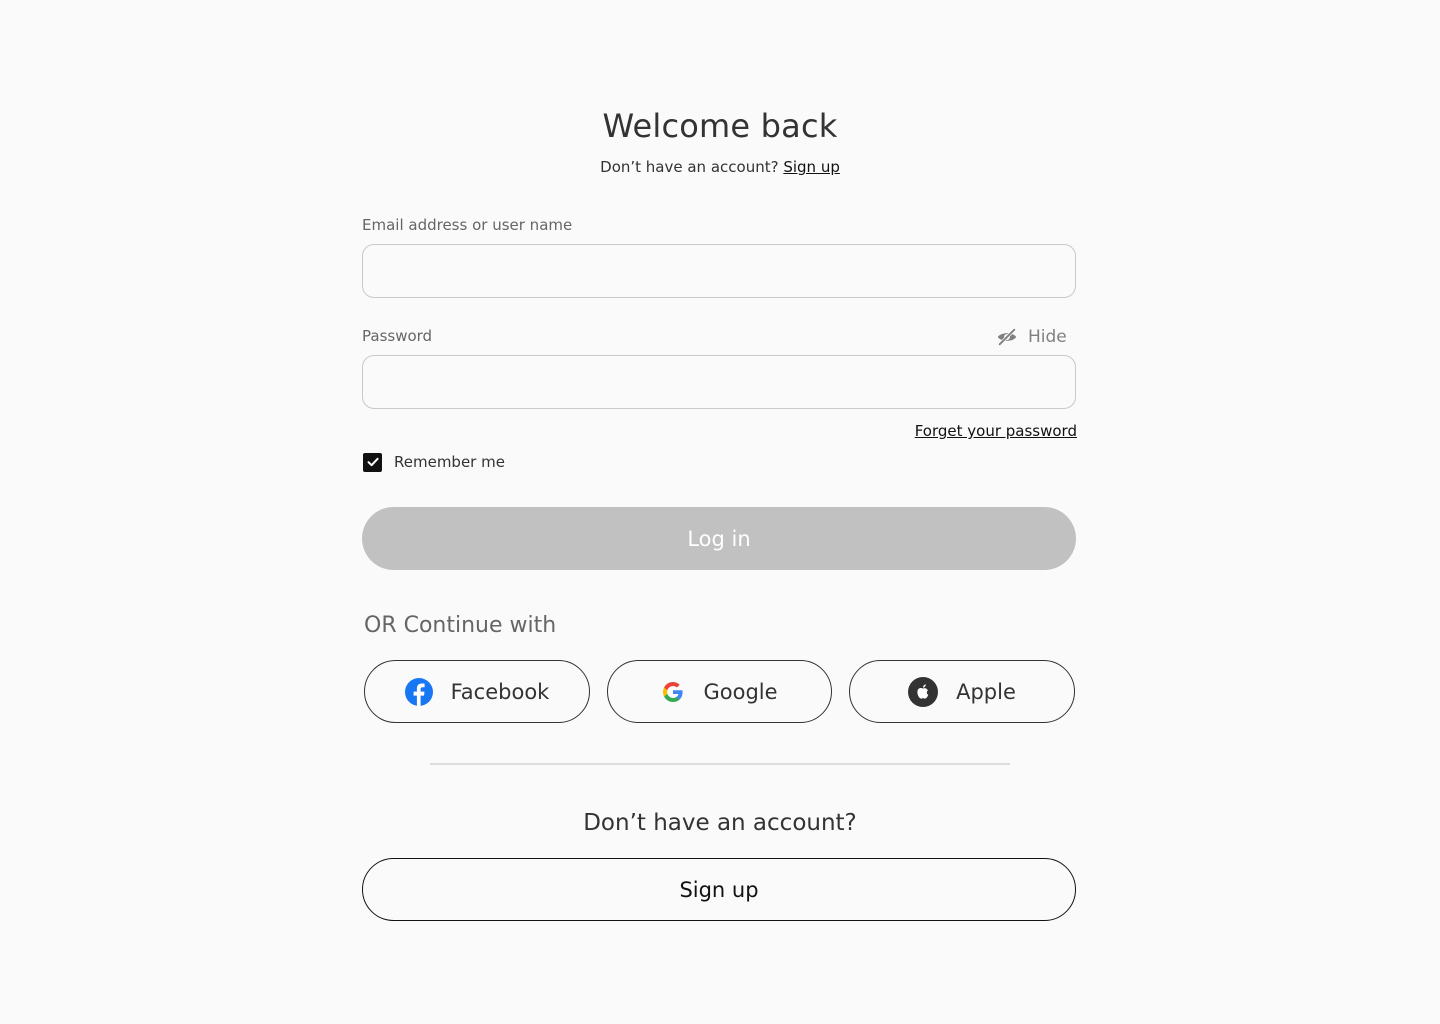 The image size is (1440, 1024). I want to click on email-field, so click(719, 271).